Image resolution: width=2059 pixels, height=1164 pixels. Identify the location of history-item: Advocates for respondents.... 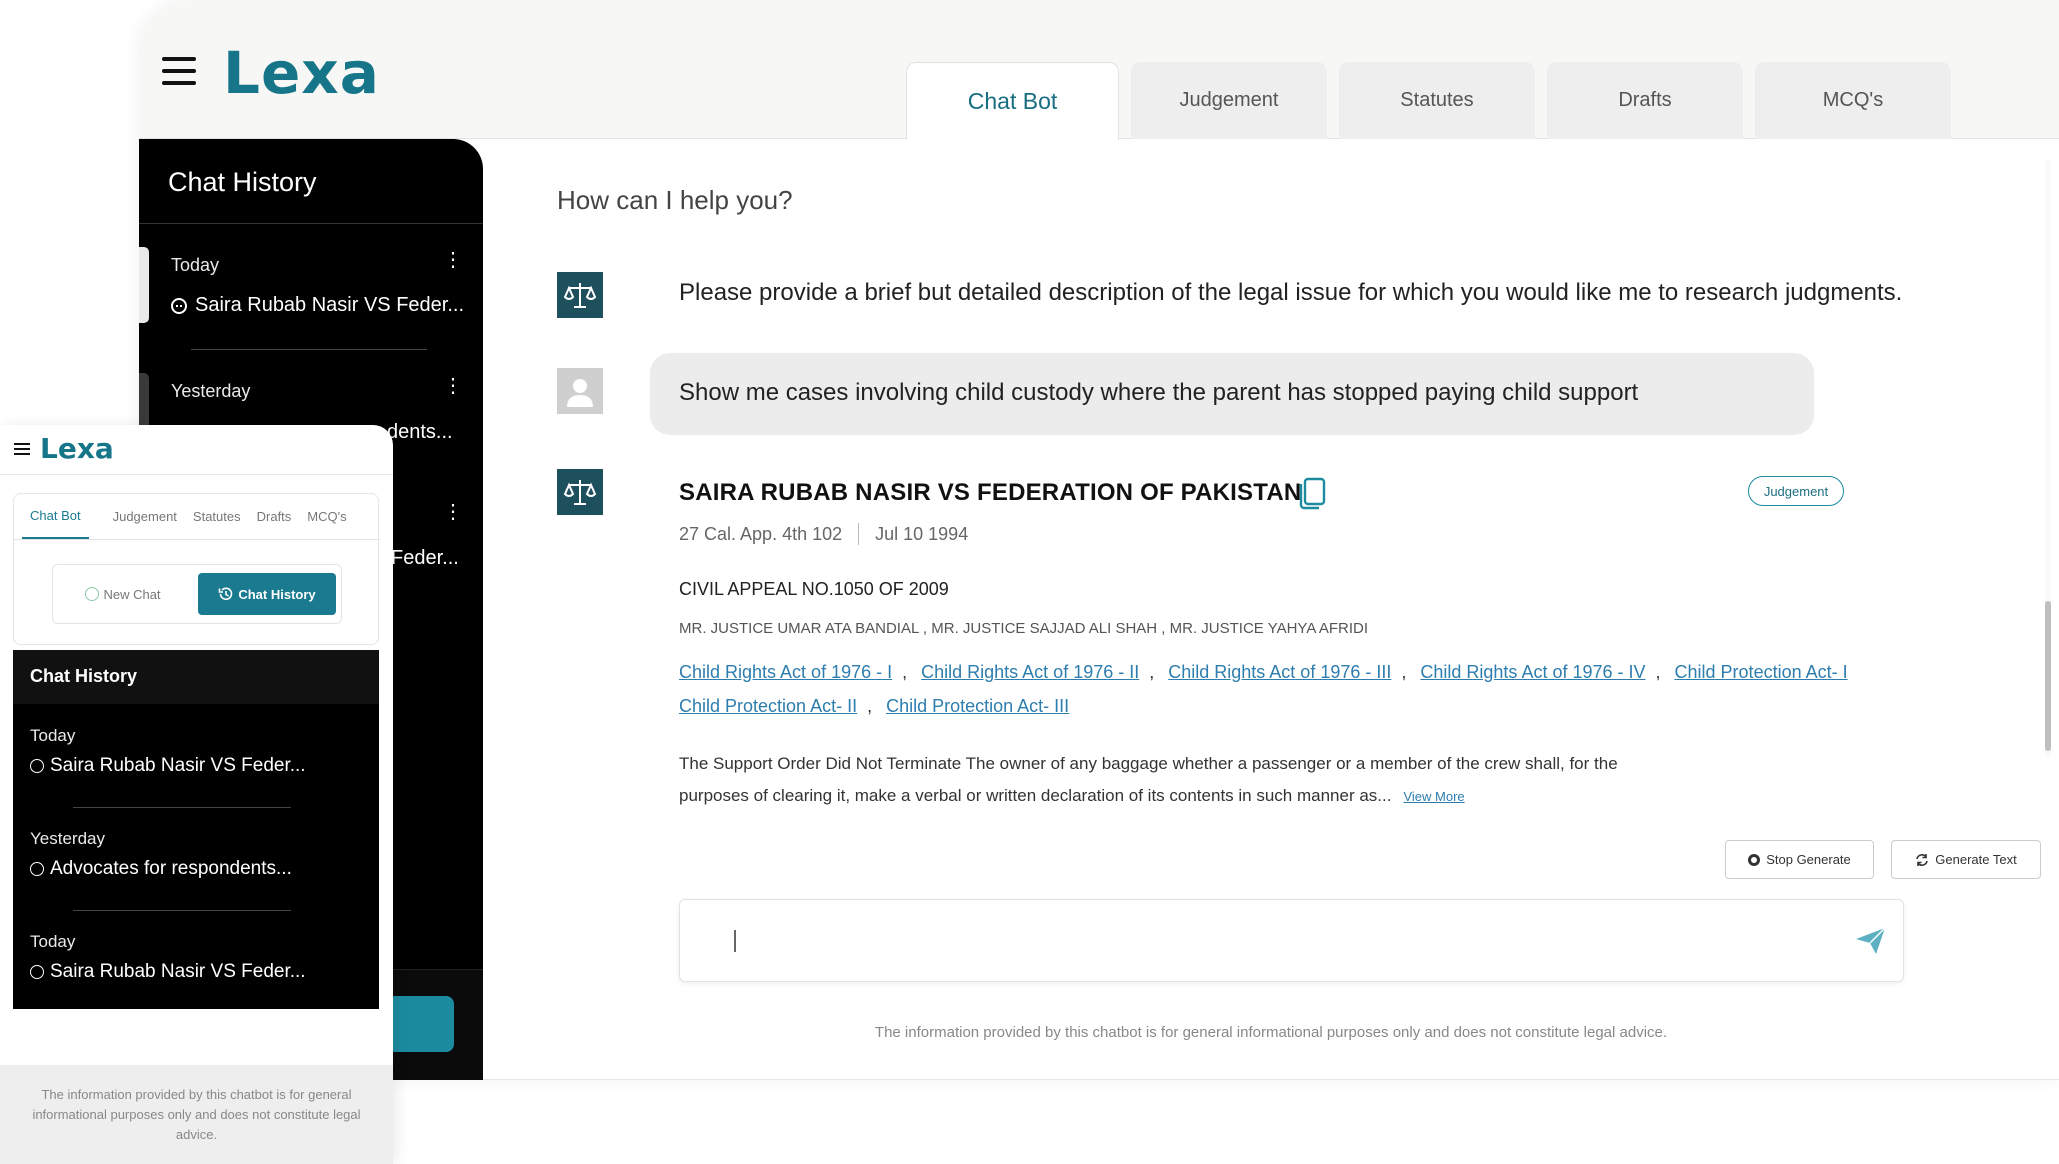
(161, 869).